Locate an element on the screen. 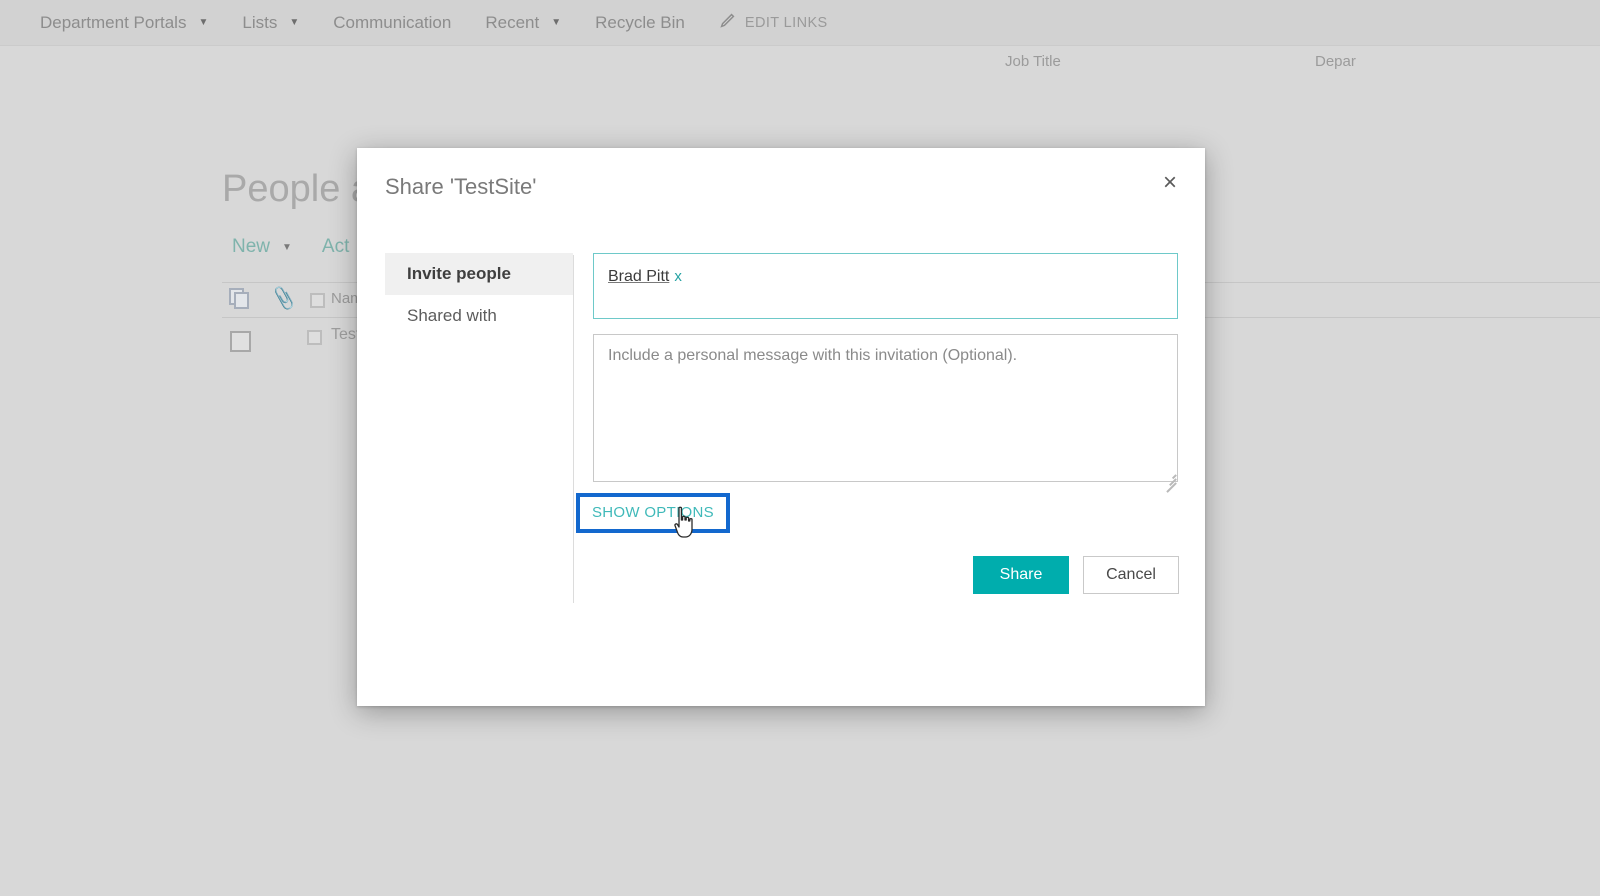  paperclip-icon: 📎 is located at coordinates (283, 299).